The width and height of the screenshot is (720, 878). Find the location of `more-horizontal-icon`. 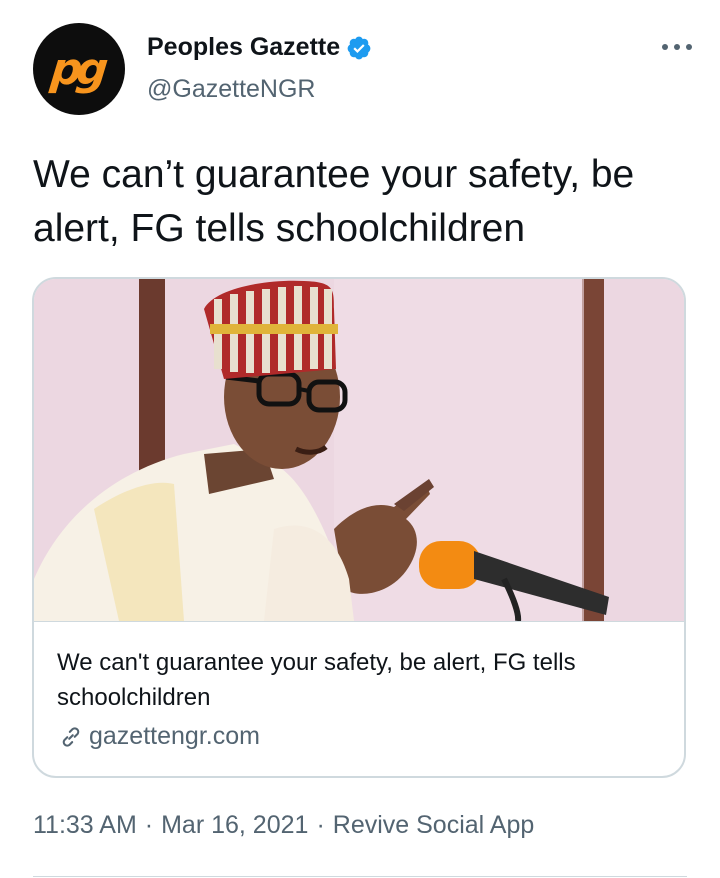

more-horizontal-icon is located at coordinates (677, 47).